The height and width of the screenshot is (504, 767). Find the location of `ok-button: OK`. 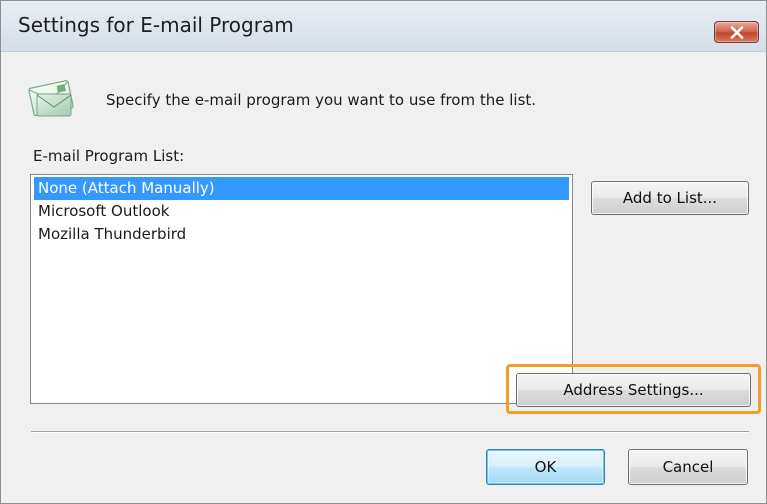

ok-button: OK is located at coordinates (545, 467).